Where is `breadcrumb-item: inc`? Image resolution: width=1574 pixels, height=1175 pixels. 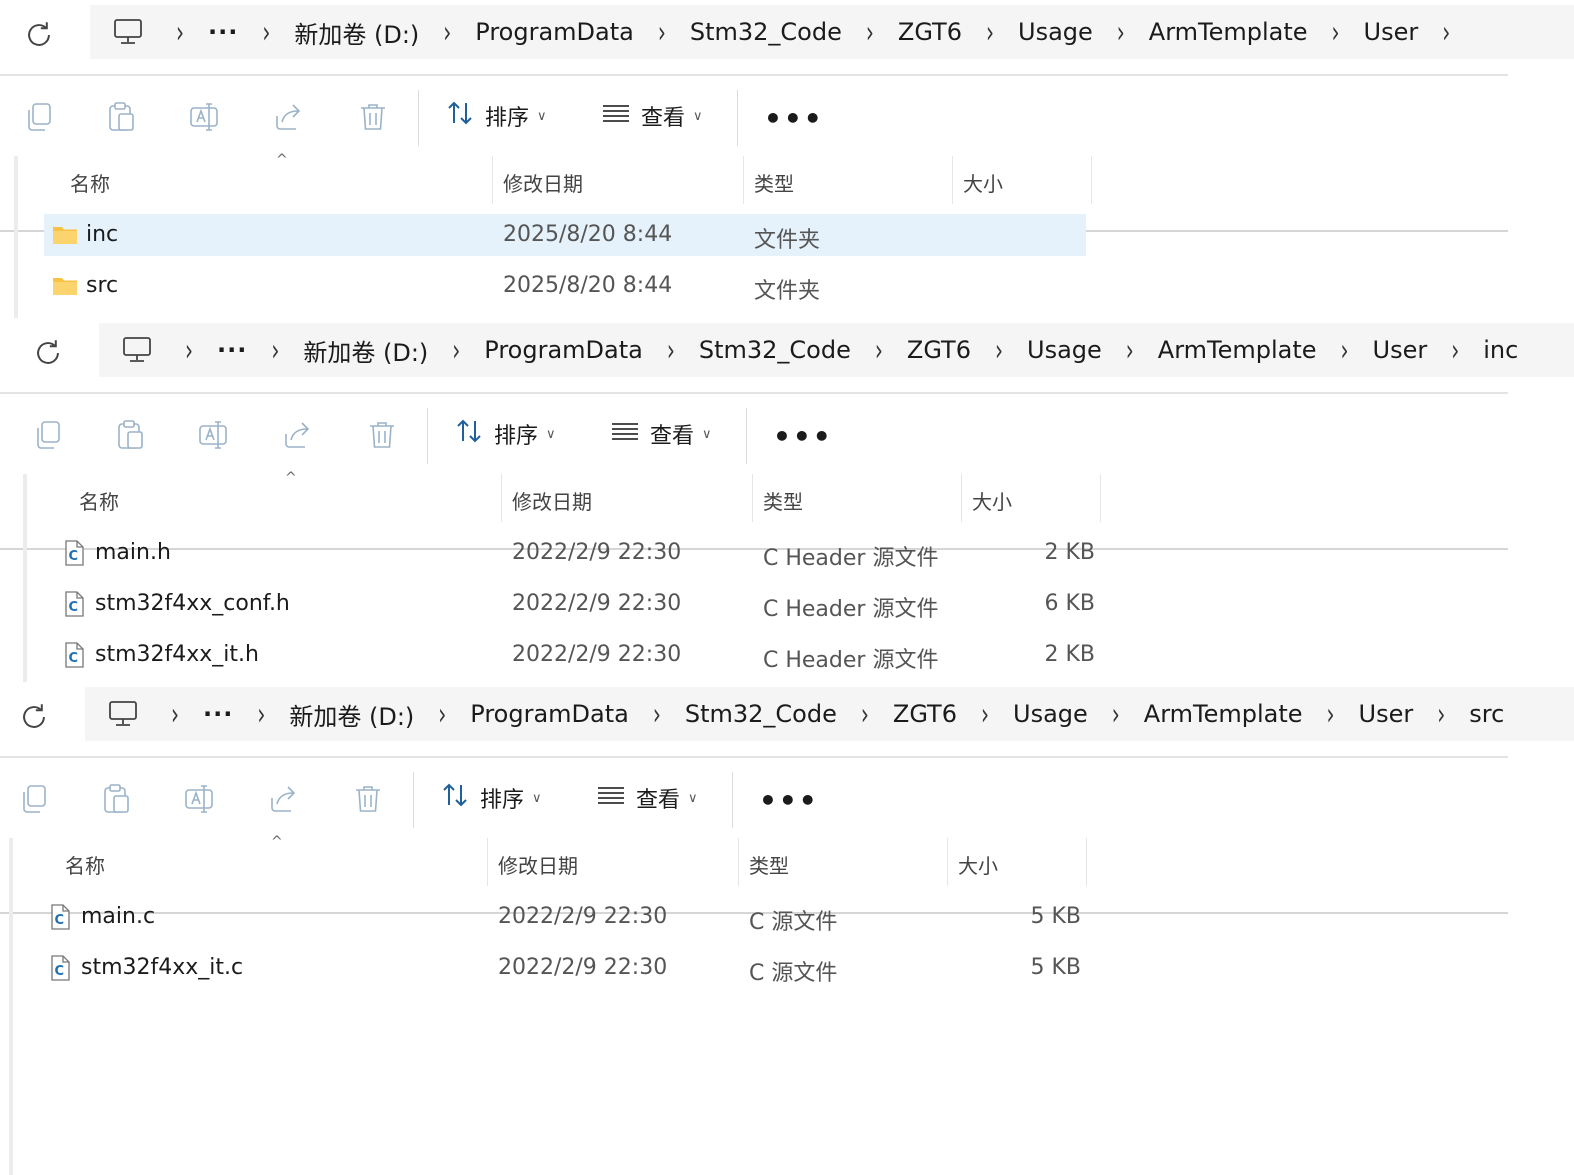
breadcrumb-item: inc is located at coordinates (1500, 350).